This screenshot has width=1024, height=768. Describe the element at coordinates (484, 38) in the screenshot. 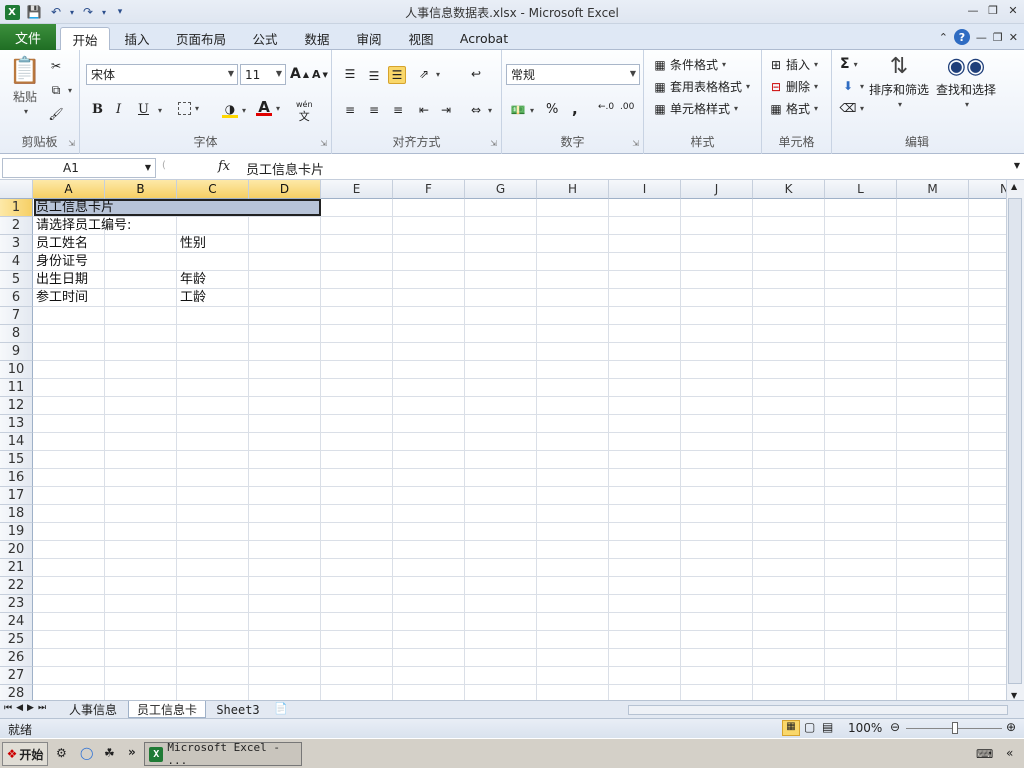

I see `tab-acrobat: Acrobat` at that location.